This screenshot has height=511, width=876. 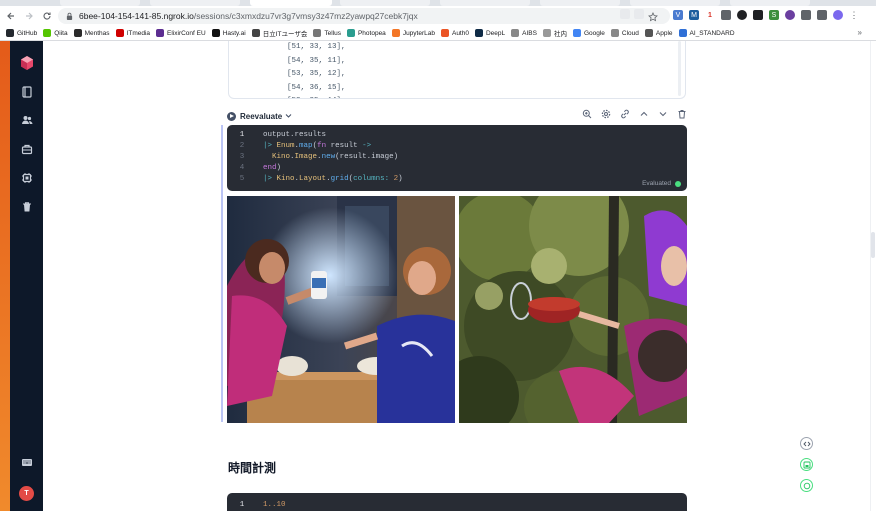 What do you see at coordinates (181, 33) in the screenshot?
I see `bookmark-item: ElixirConf EU` at bounding box center [181, 33].